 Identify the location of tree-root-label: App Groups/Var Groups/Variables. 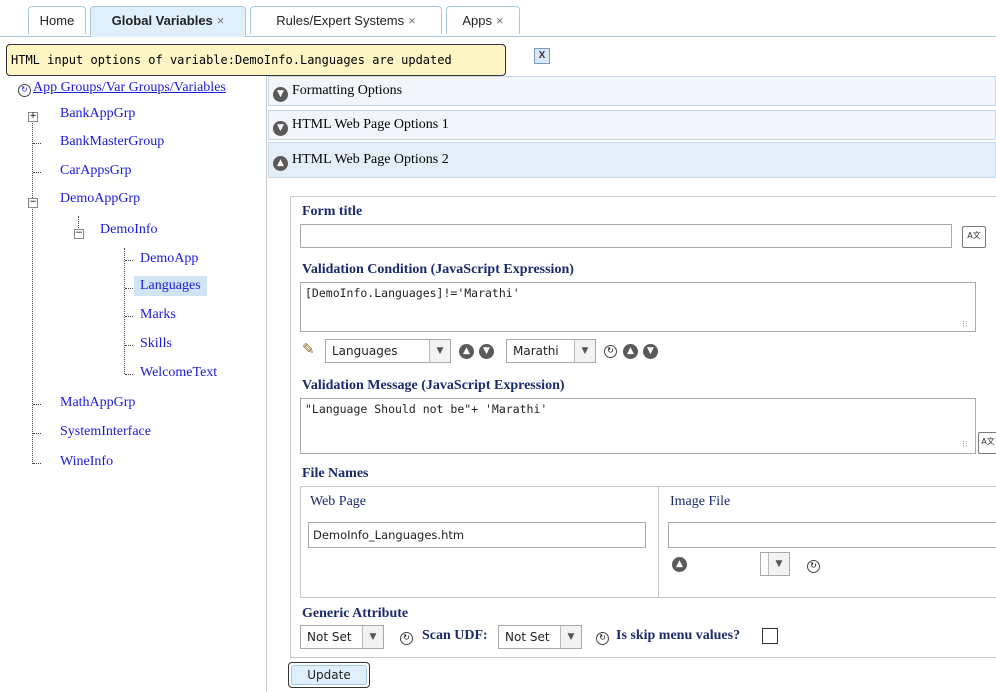
(129, 87).